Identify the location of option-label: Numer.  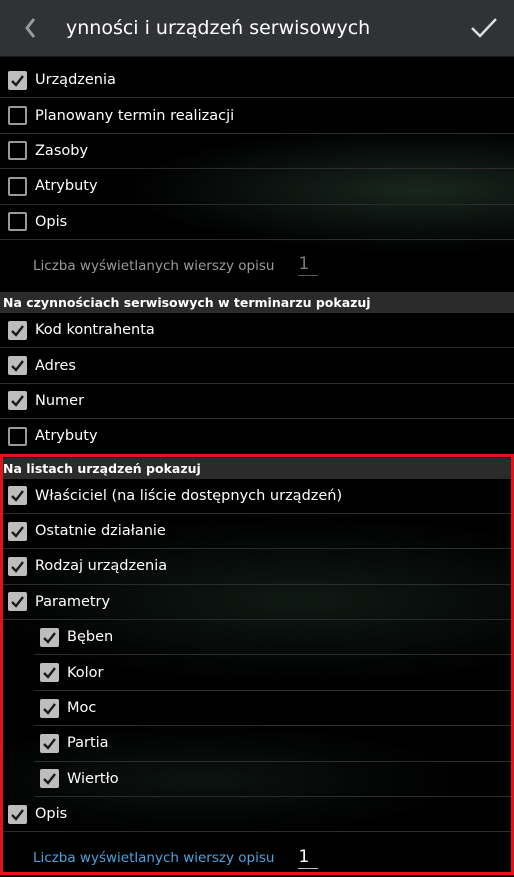
(60, 400).